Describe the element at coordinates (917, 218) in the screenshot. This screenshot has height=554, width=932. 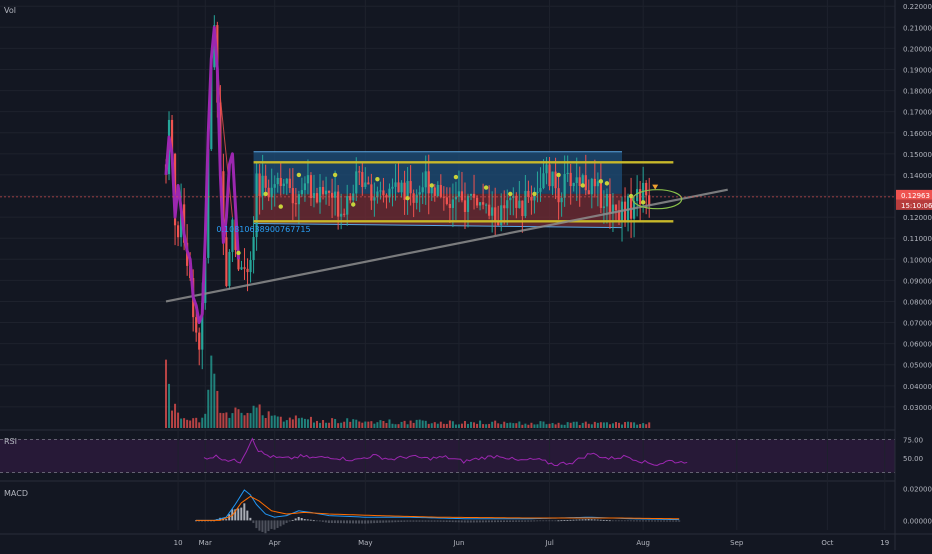
I see `price-tick-label: 0.12000` at that location.